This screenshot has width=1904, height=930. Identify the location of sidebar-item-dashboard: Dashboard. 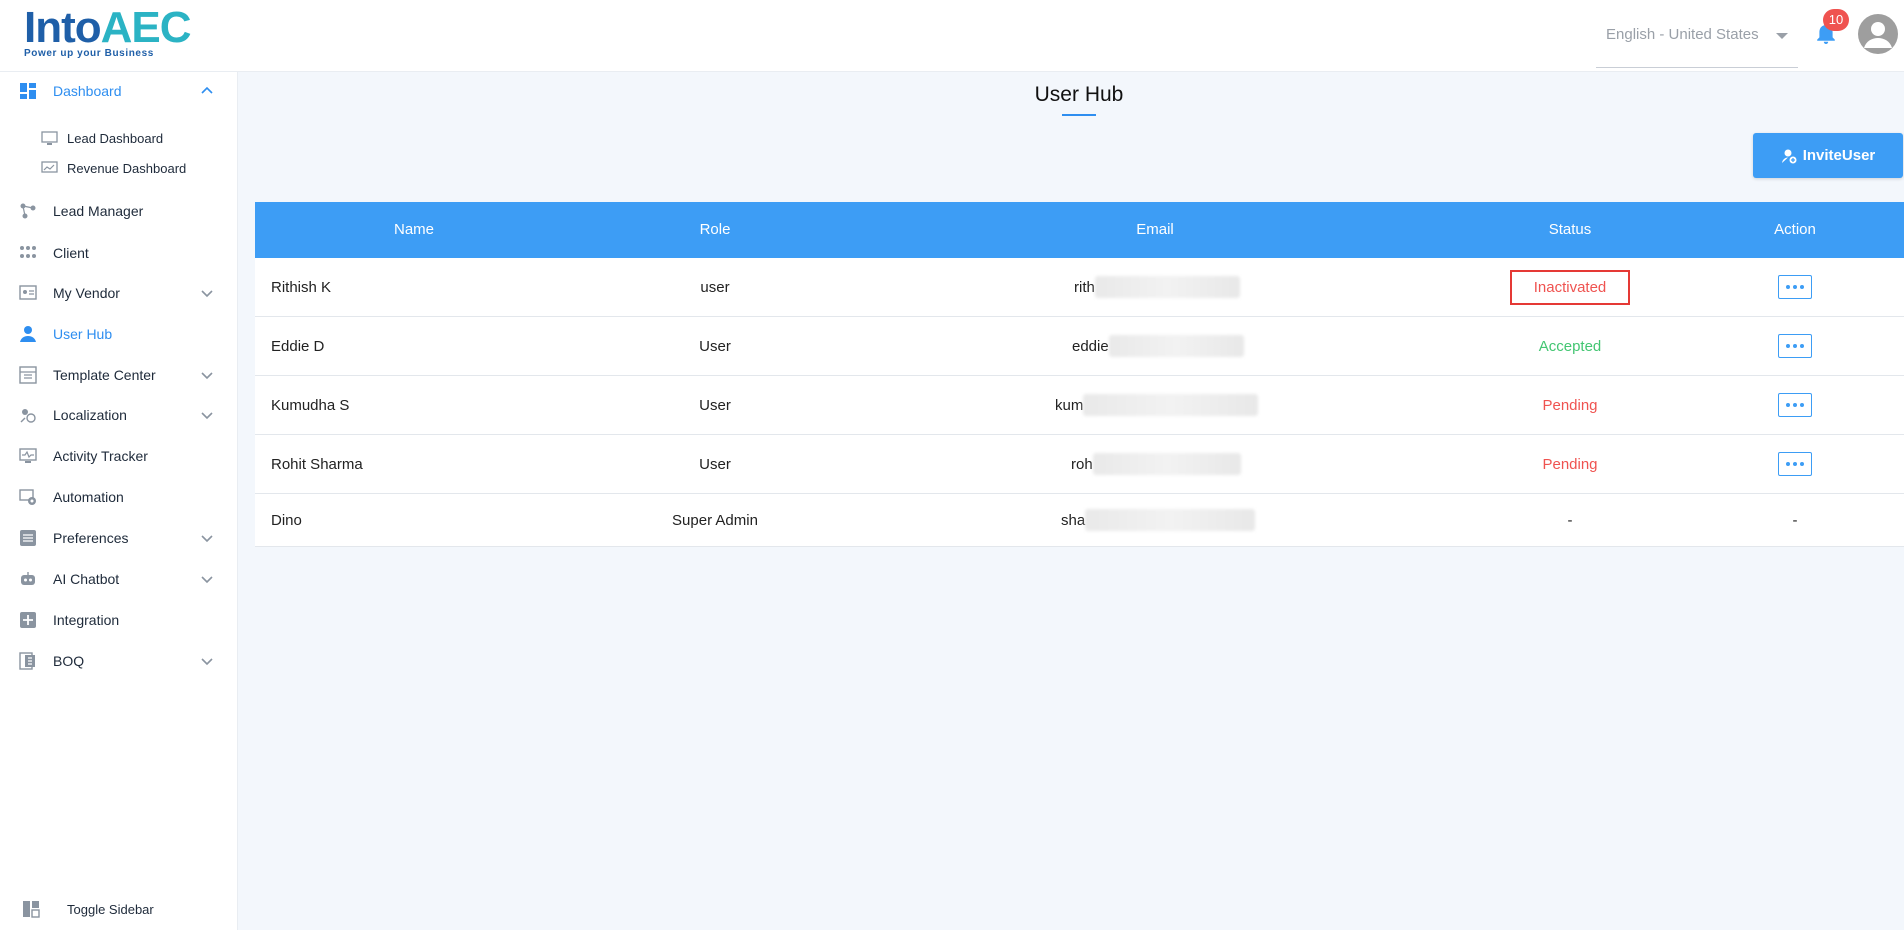
(119, 91).